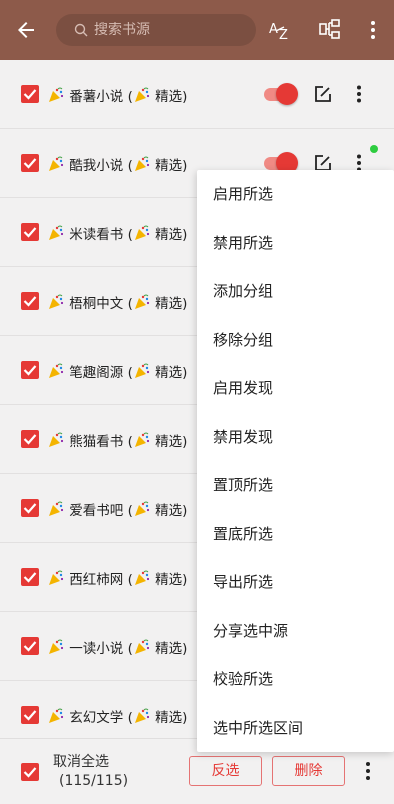  I want to click on source-name: 玄幻文学 ( 精选), so click(117, 716).